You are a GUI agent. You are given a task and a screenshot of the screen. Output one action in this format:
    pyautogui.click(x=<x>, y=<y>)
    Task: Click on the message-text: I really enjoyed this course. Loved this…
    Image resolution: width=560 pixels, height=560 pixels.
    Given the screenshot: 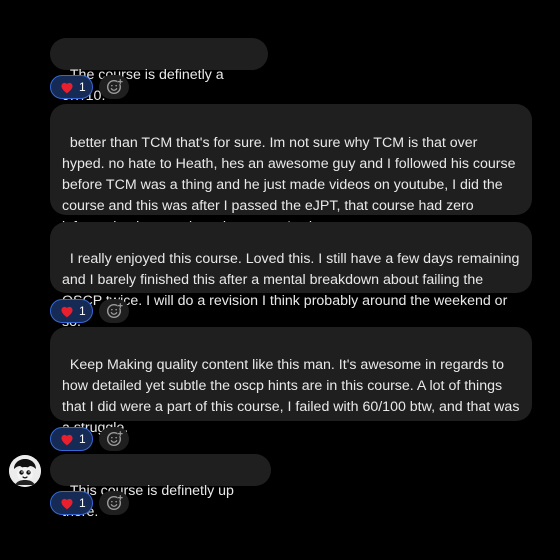 What is the action you would take?
    pyautogui.click(x=291, y=290)
    